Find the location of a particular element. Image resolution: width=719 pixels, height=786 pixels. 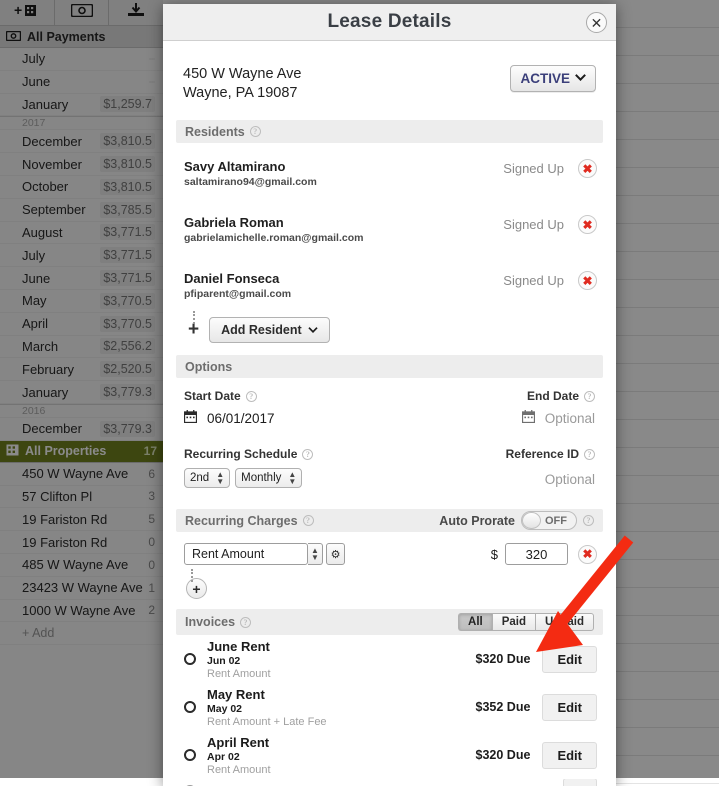

recurring-frequency-select: Monthly ▲▼ is located at coordinates (268, 478).